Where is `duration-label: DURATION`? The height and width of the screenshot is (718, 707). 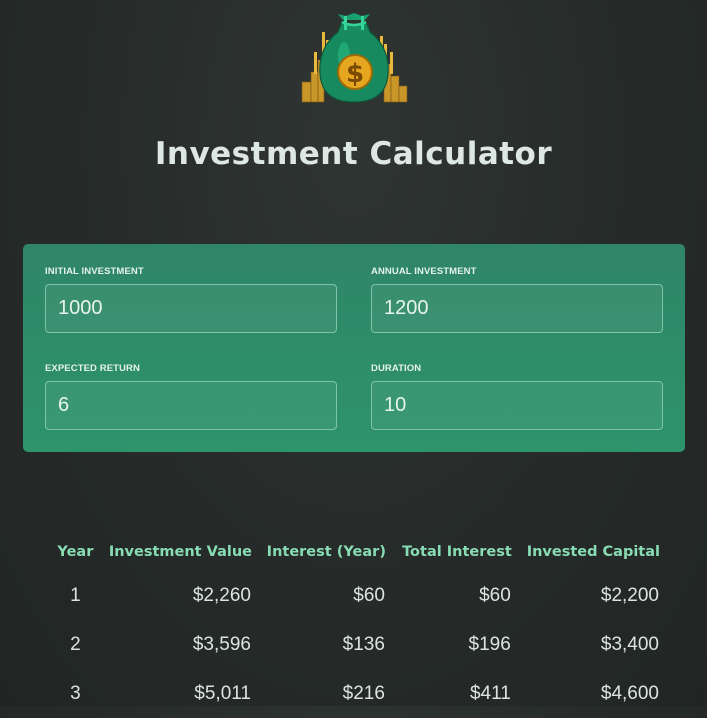 duration-label: DURATION is located at coordinates (396, 368).